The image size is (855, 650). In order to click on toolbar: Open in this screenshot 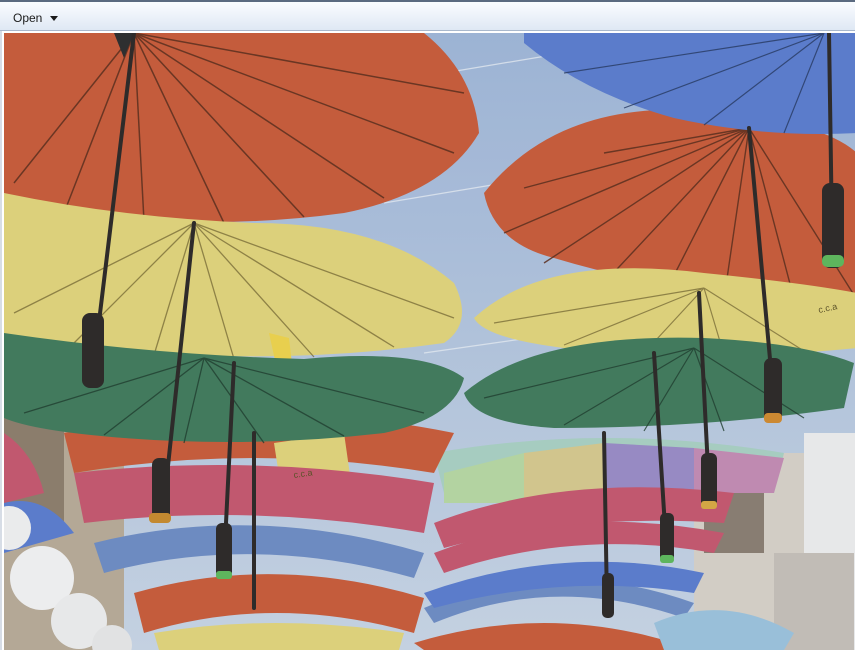, I will do `click(427, 16)`.